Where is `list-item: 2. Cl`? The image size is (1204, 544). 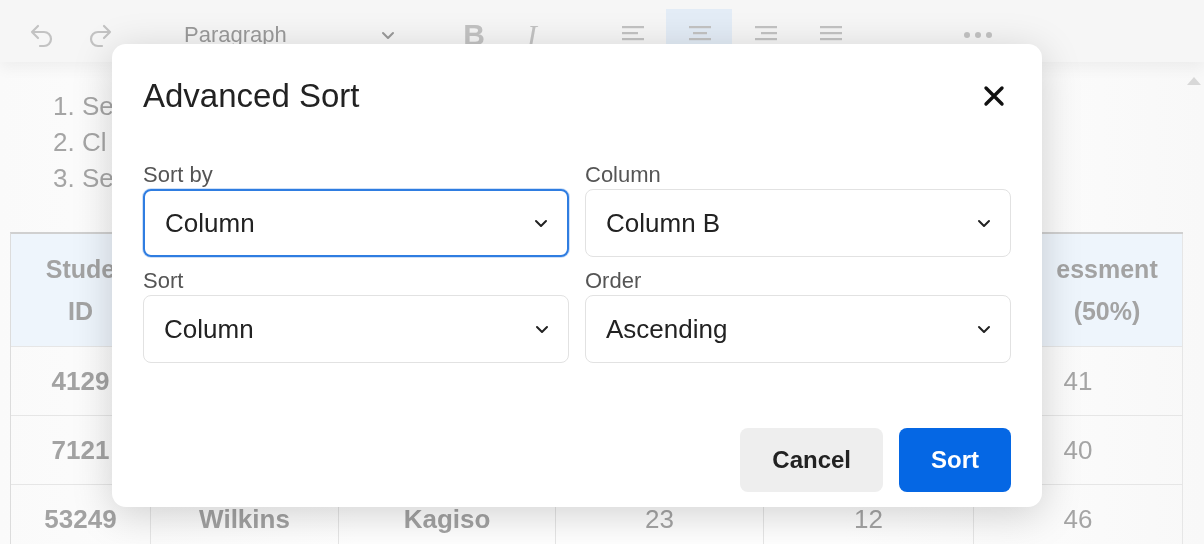 list-item: 2. Cl is located at coordinates (80, 142).